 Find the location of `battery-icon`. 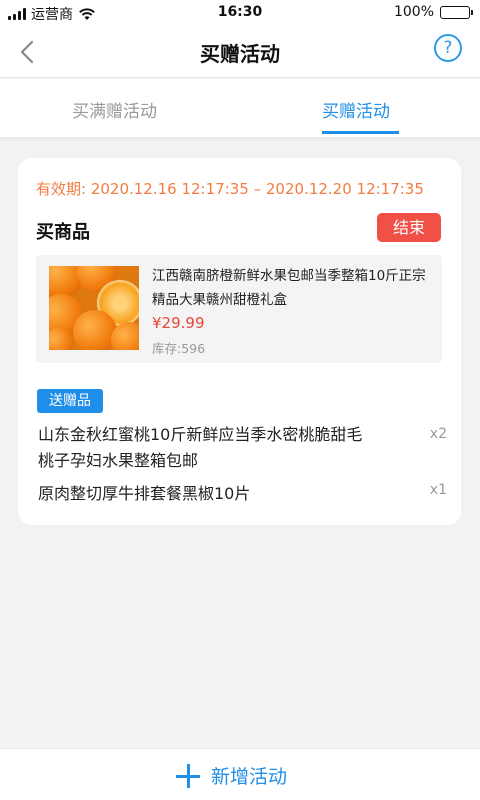

battery-icon is located at coordinates (456, 12).